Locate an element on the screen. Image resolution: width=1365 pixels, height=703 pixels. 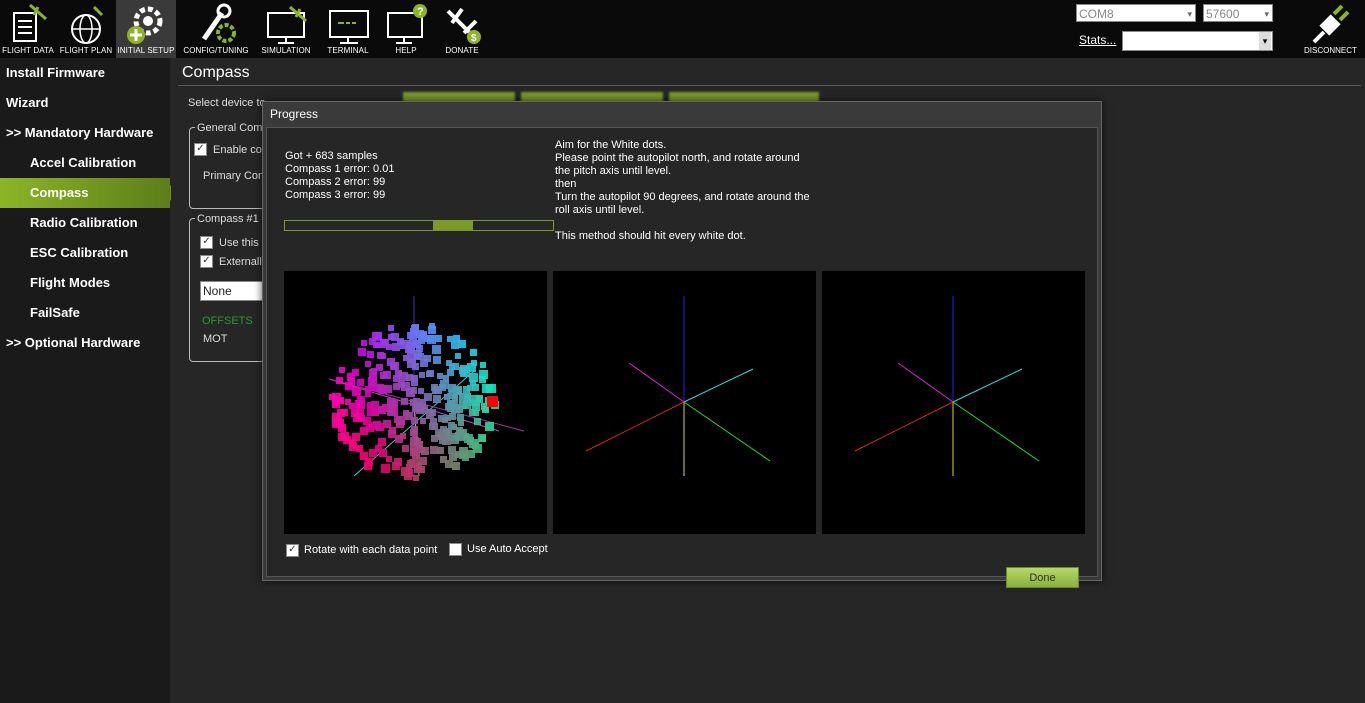
instruction-line is located at coordinates (682, 223).